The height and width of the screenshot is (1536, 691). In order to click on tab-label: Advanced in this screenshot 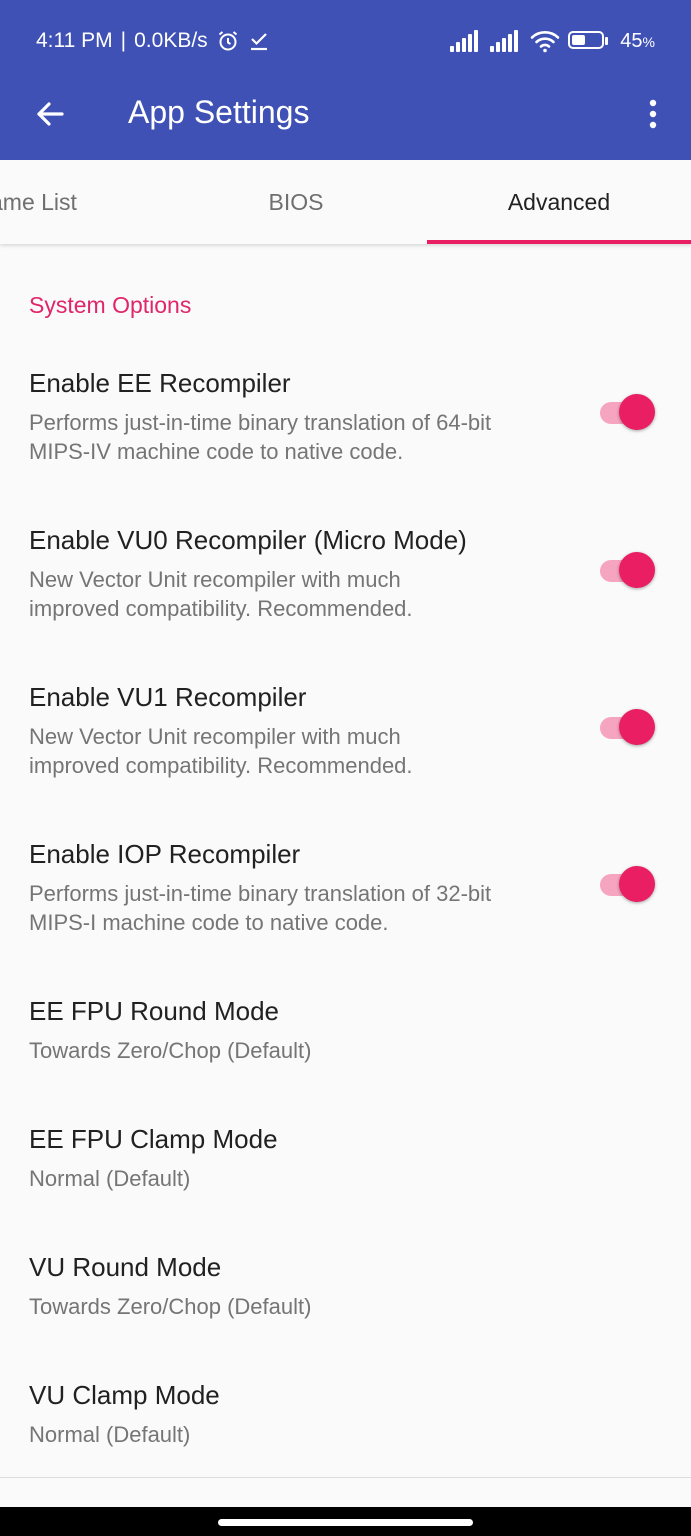, I will do `click(559, 201)`.